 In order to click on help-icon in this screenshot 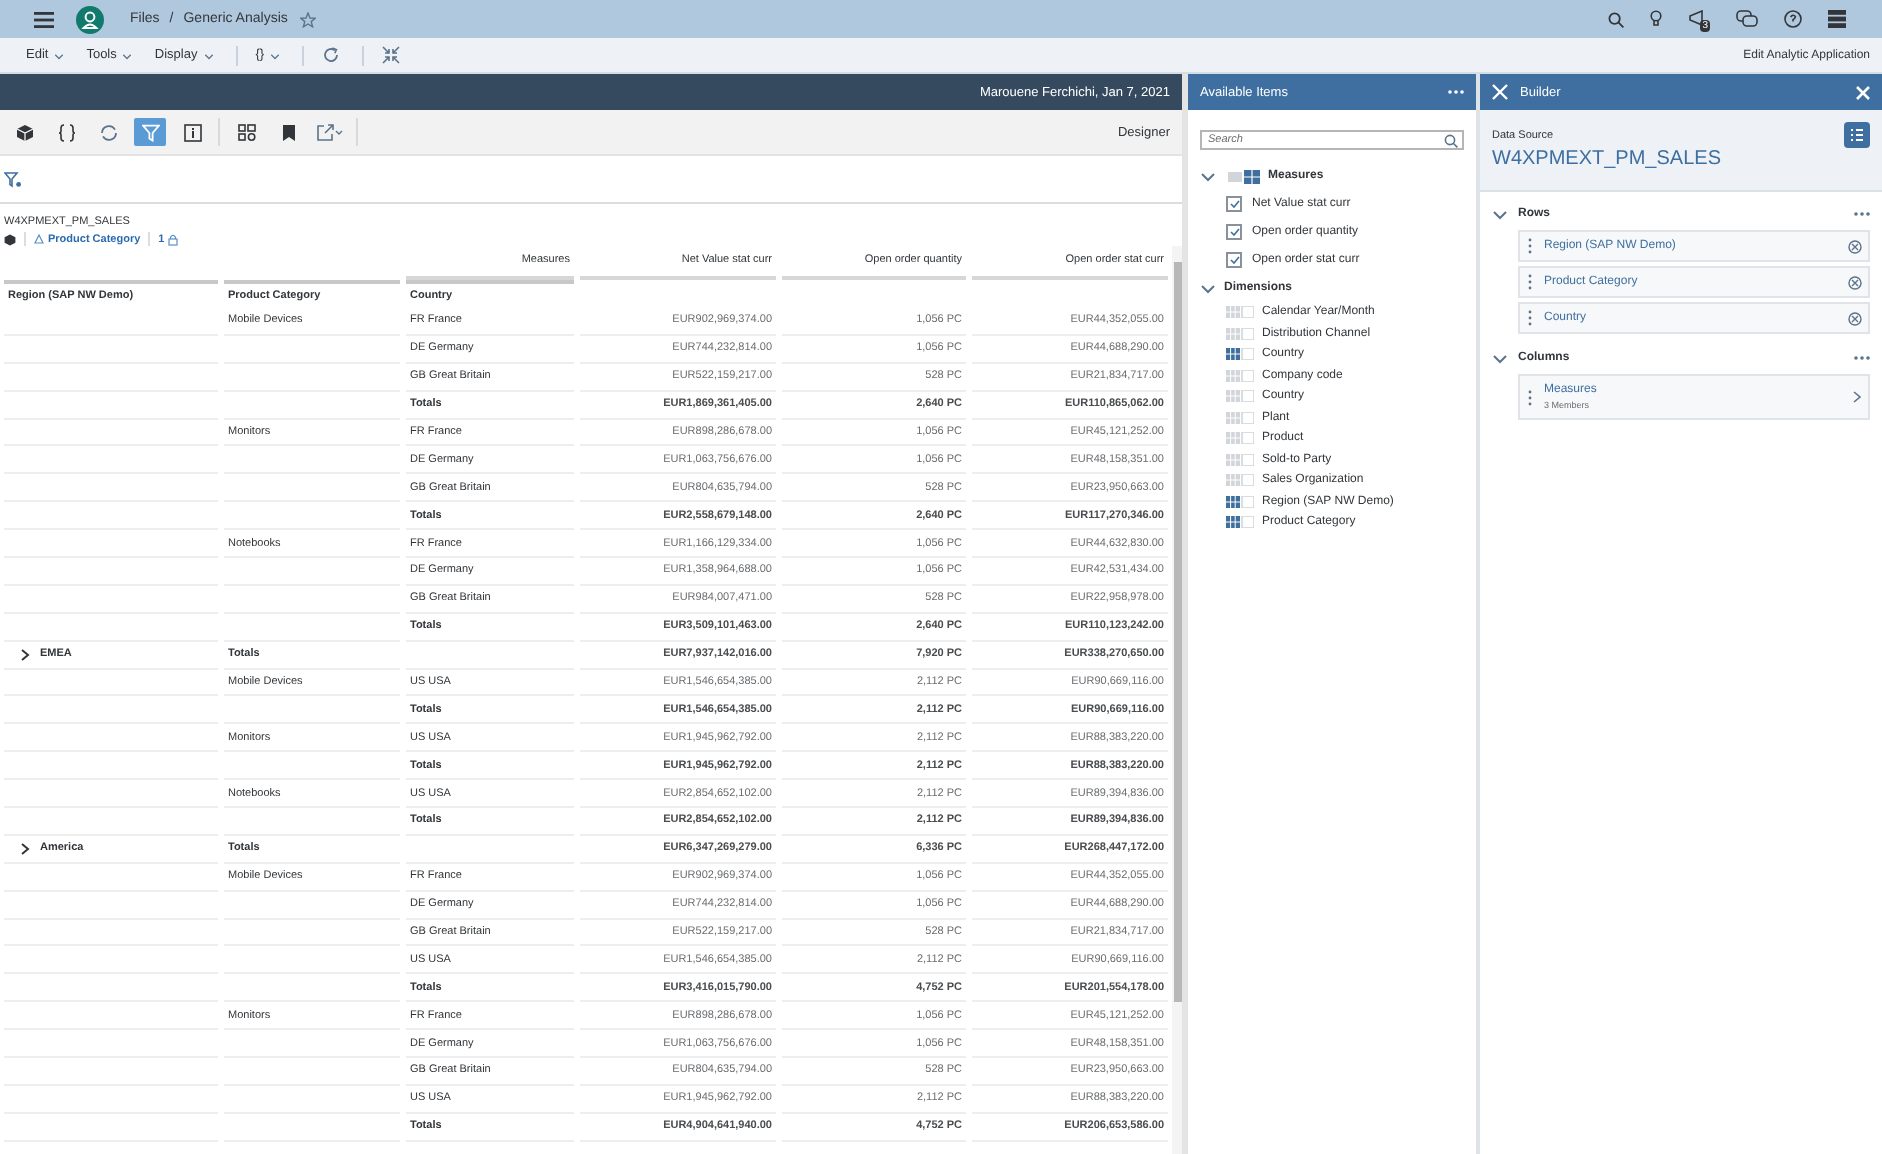, I will do `click(1793, 19)`.